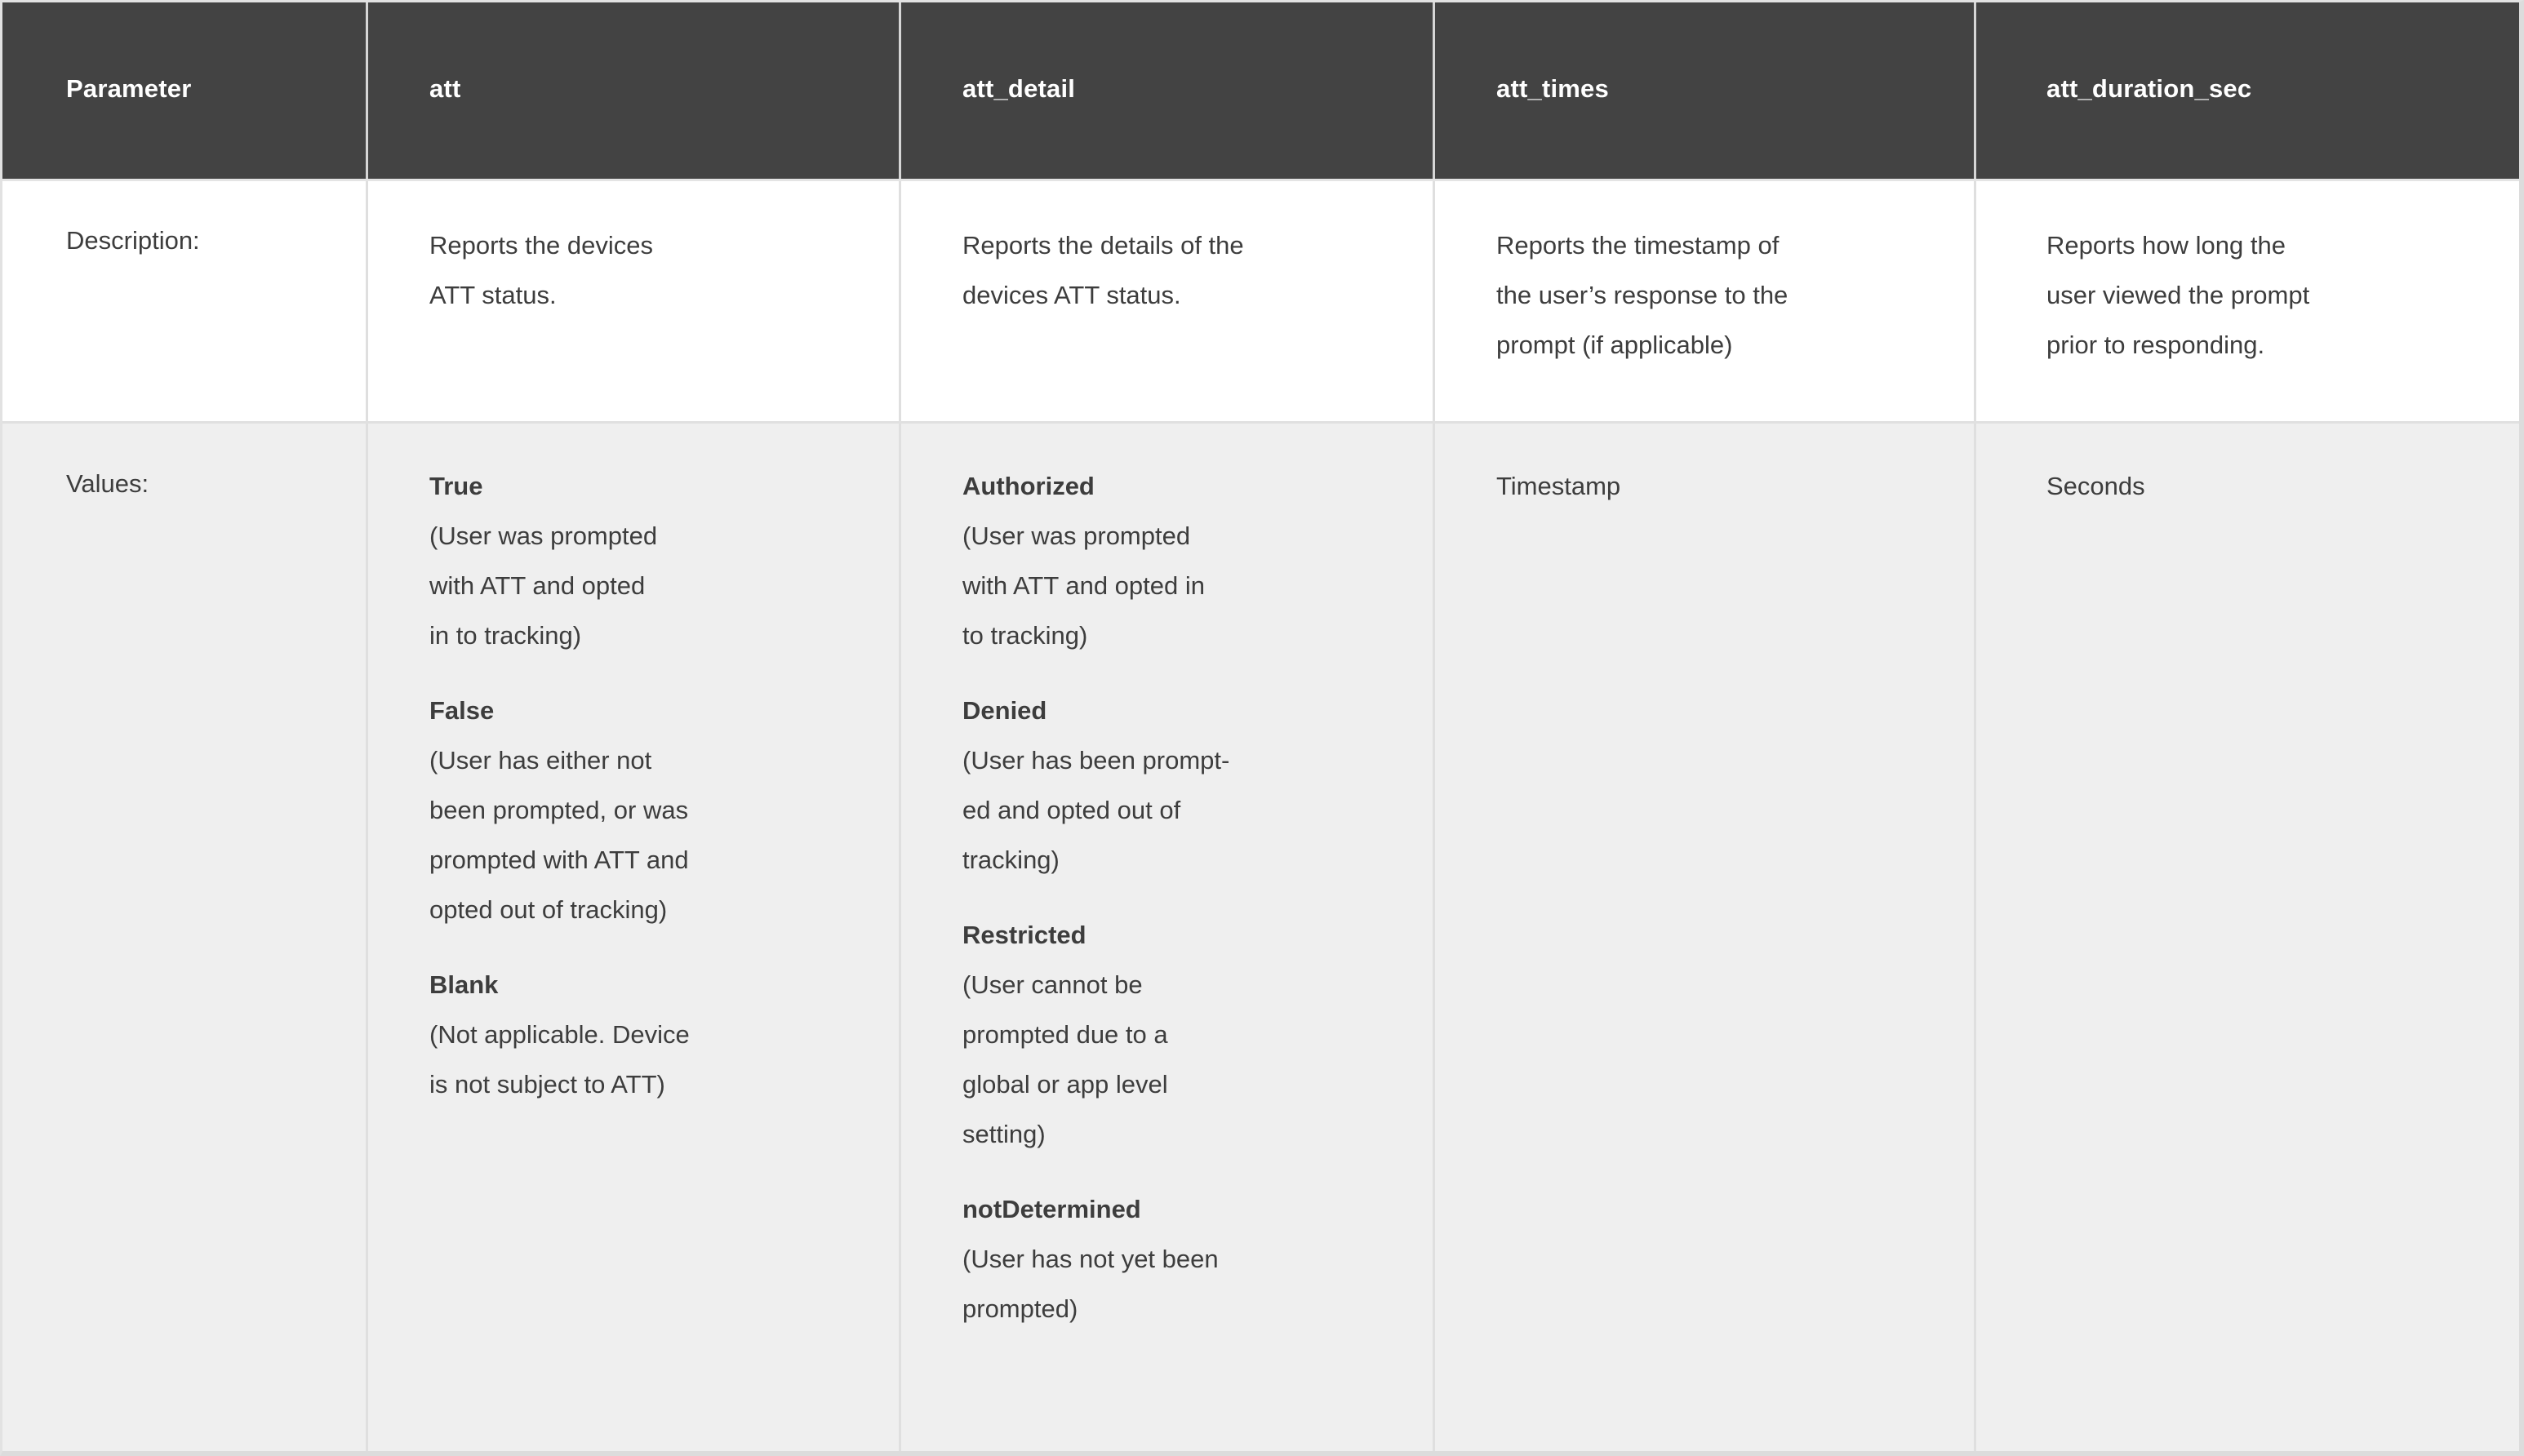  Describe the element at coordinates (541, 270) in the screenshot. I see `description-text-att: Reports the devices ATT status.` at that location.